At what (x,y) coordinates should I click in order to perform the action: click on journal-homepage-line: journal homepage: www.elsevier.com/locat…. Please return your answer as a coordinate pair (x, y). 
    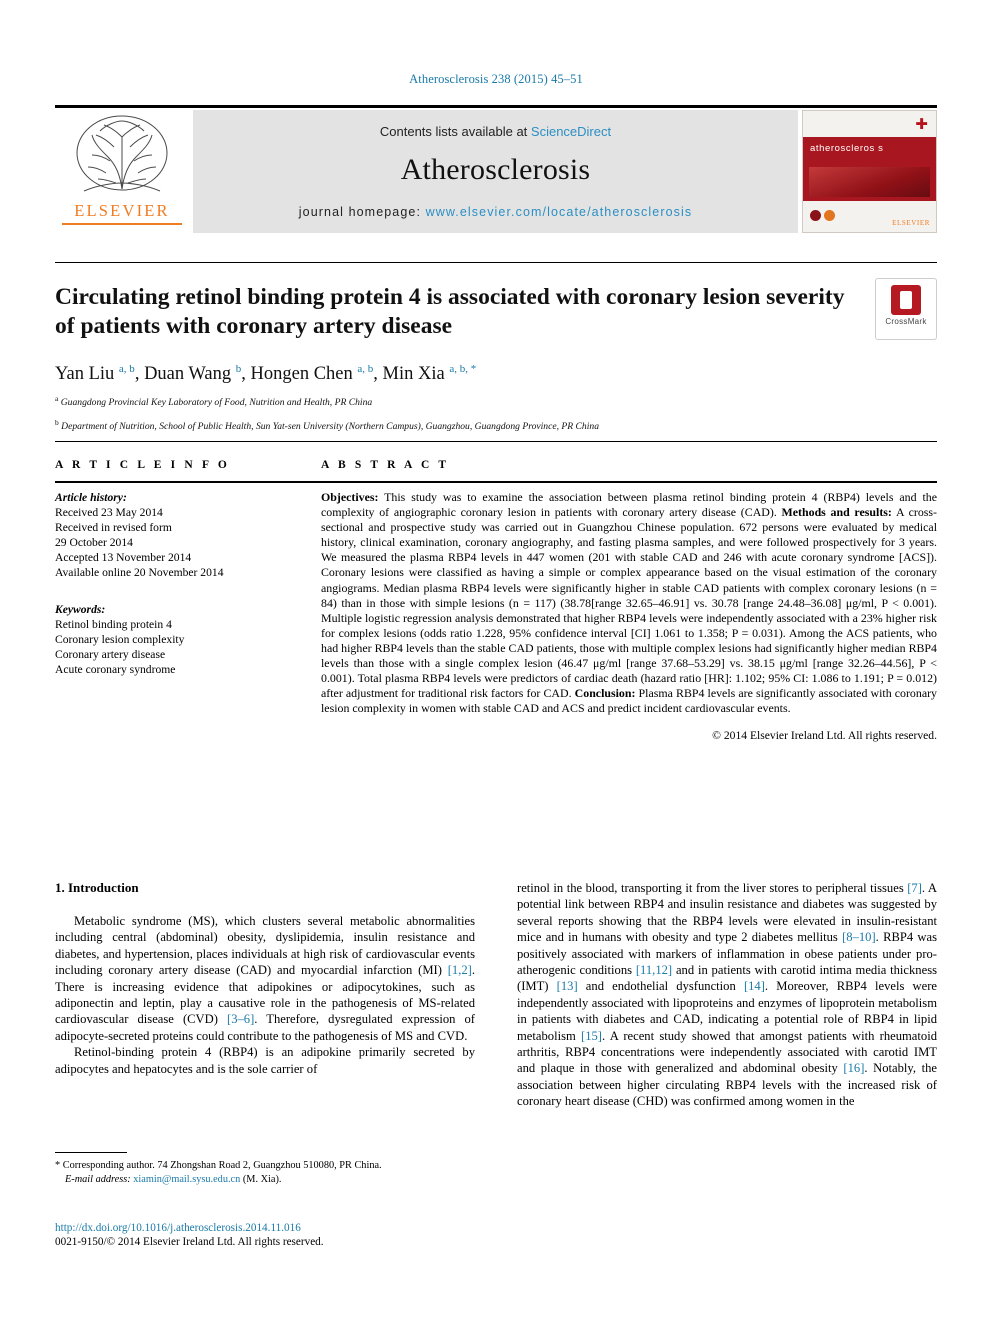
    Looking at the image, I should click on (495, 212).